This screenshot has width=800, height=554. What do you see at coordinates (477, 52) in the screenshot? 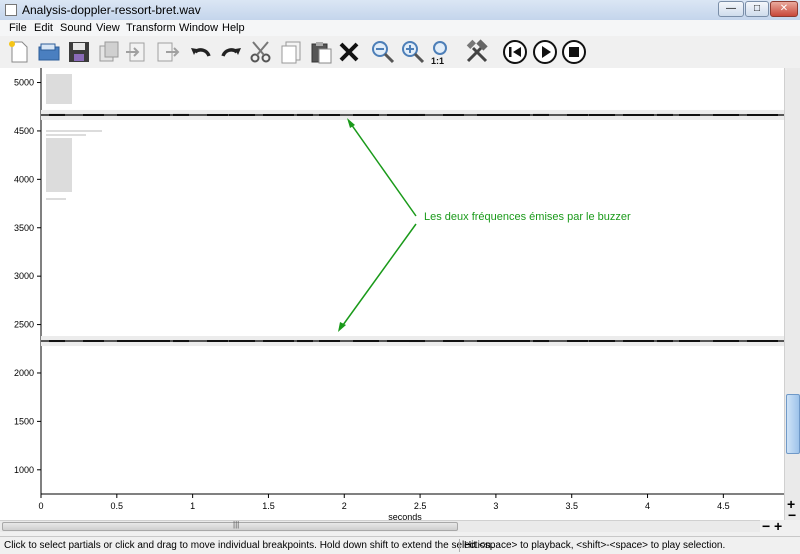
I see `tools-icon` at bounding box center [477, 52].